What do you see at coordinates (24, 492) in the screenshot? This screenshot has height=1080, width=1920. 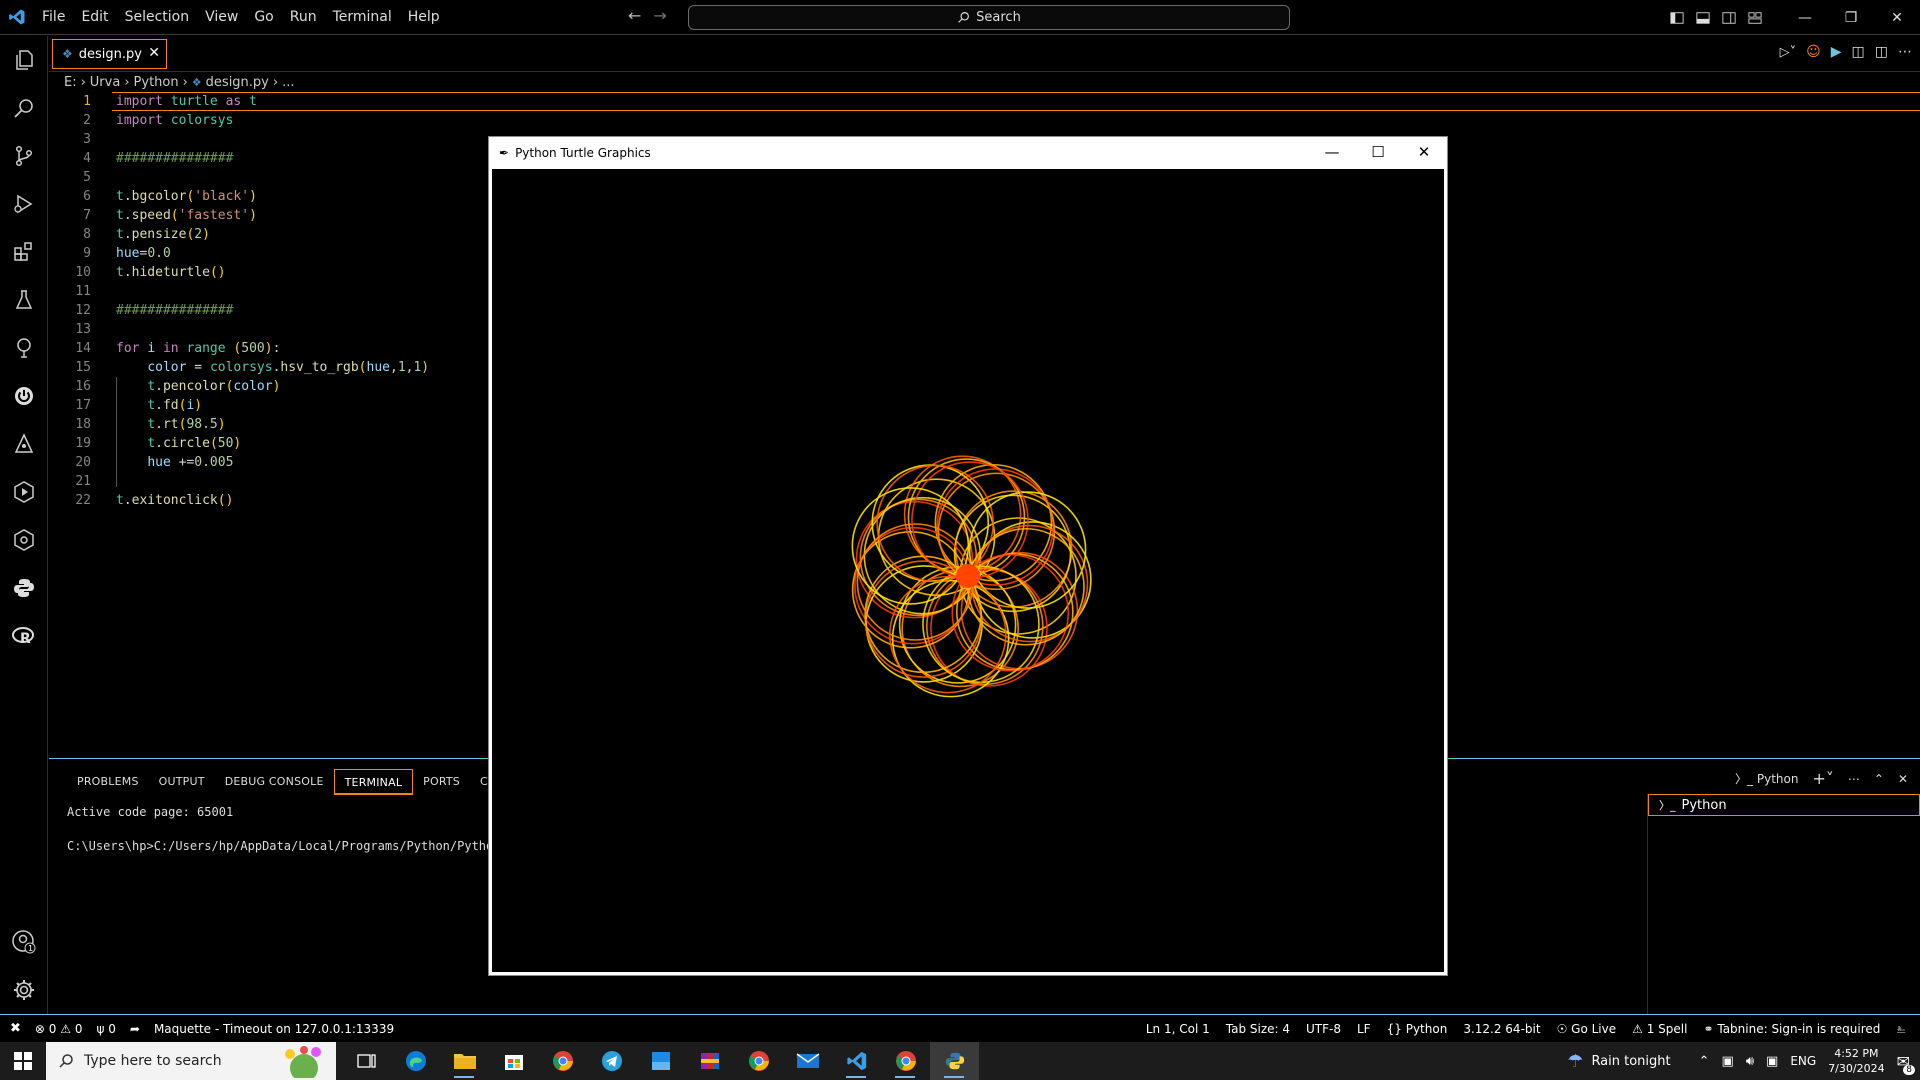 I see `hexagon-play-icon` at bounding box center [24, 492].